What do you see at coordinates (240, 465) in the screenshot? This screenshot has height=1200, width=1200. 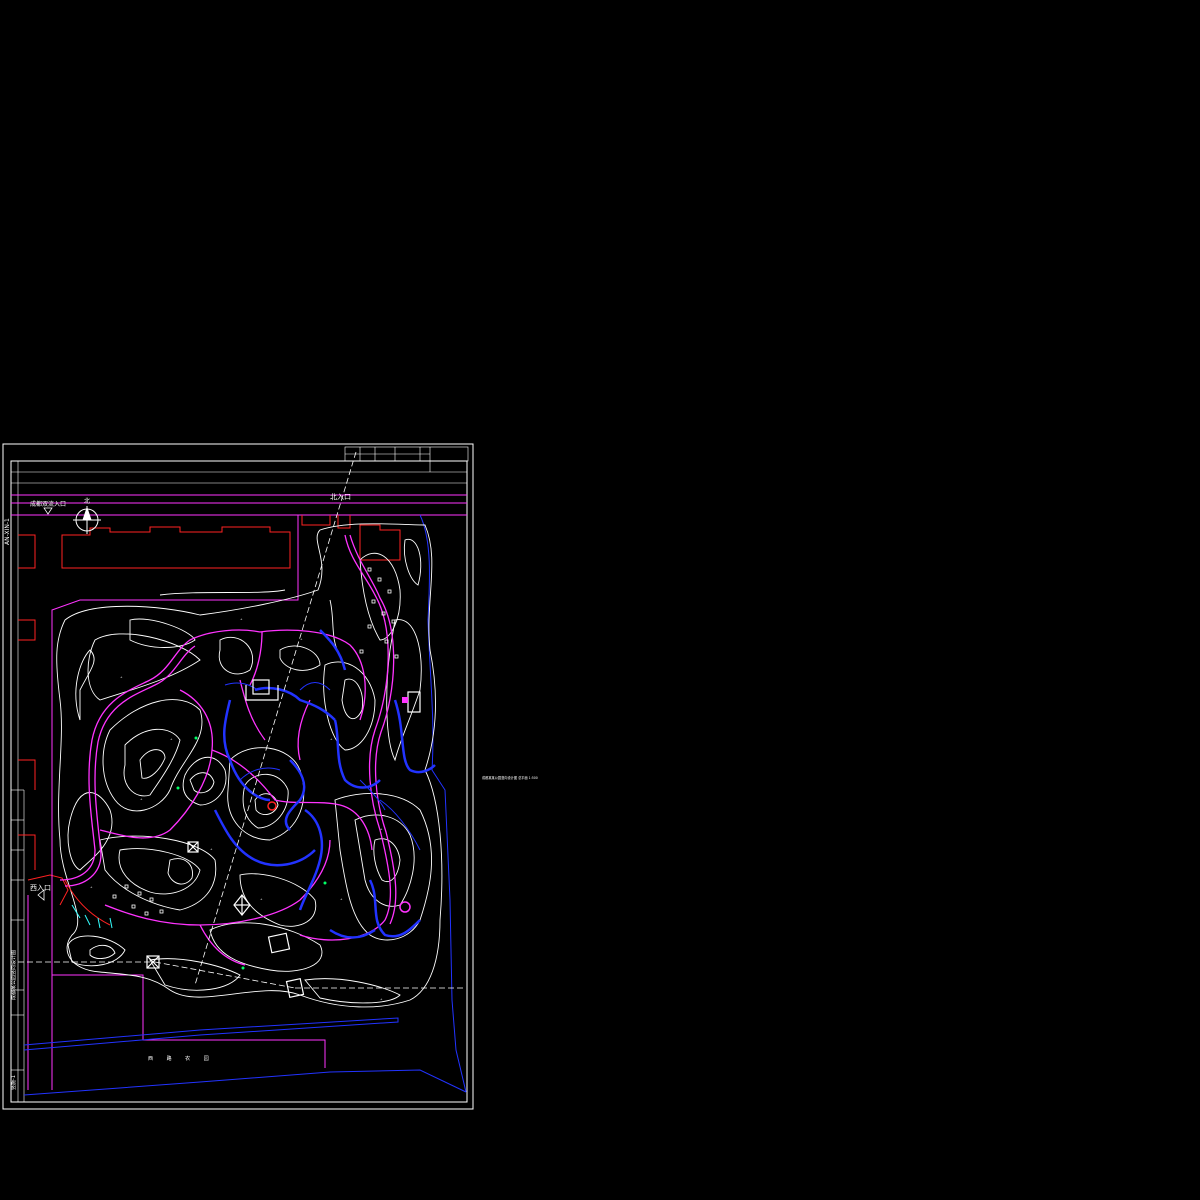 I see `title-block` at bounding box center [240, 465].